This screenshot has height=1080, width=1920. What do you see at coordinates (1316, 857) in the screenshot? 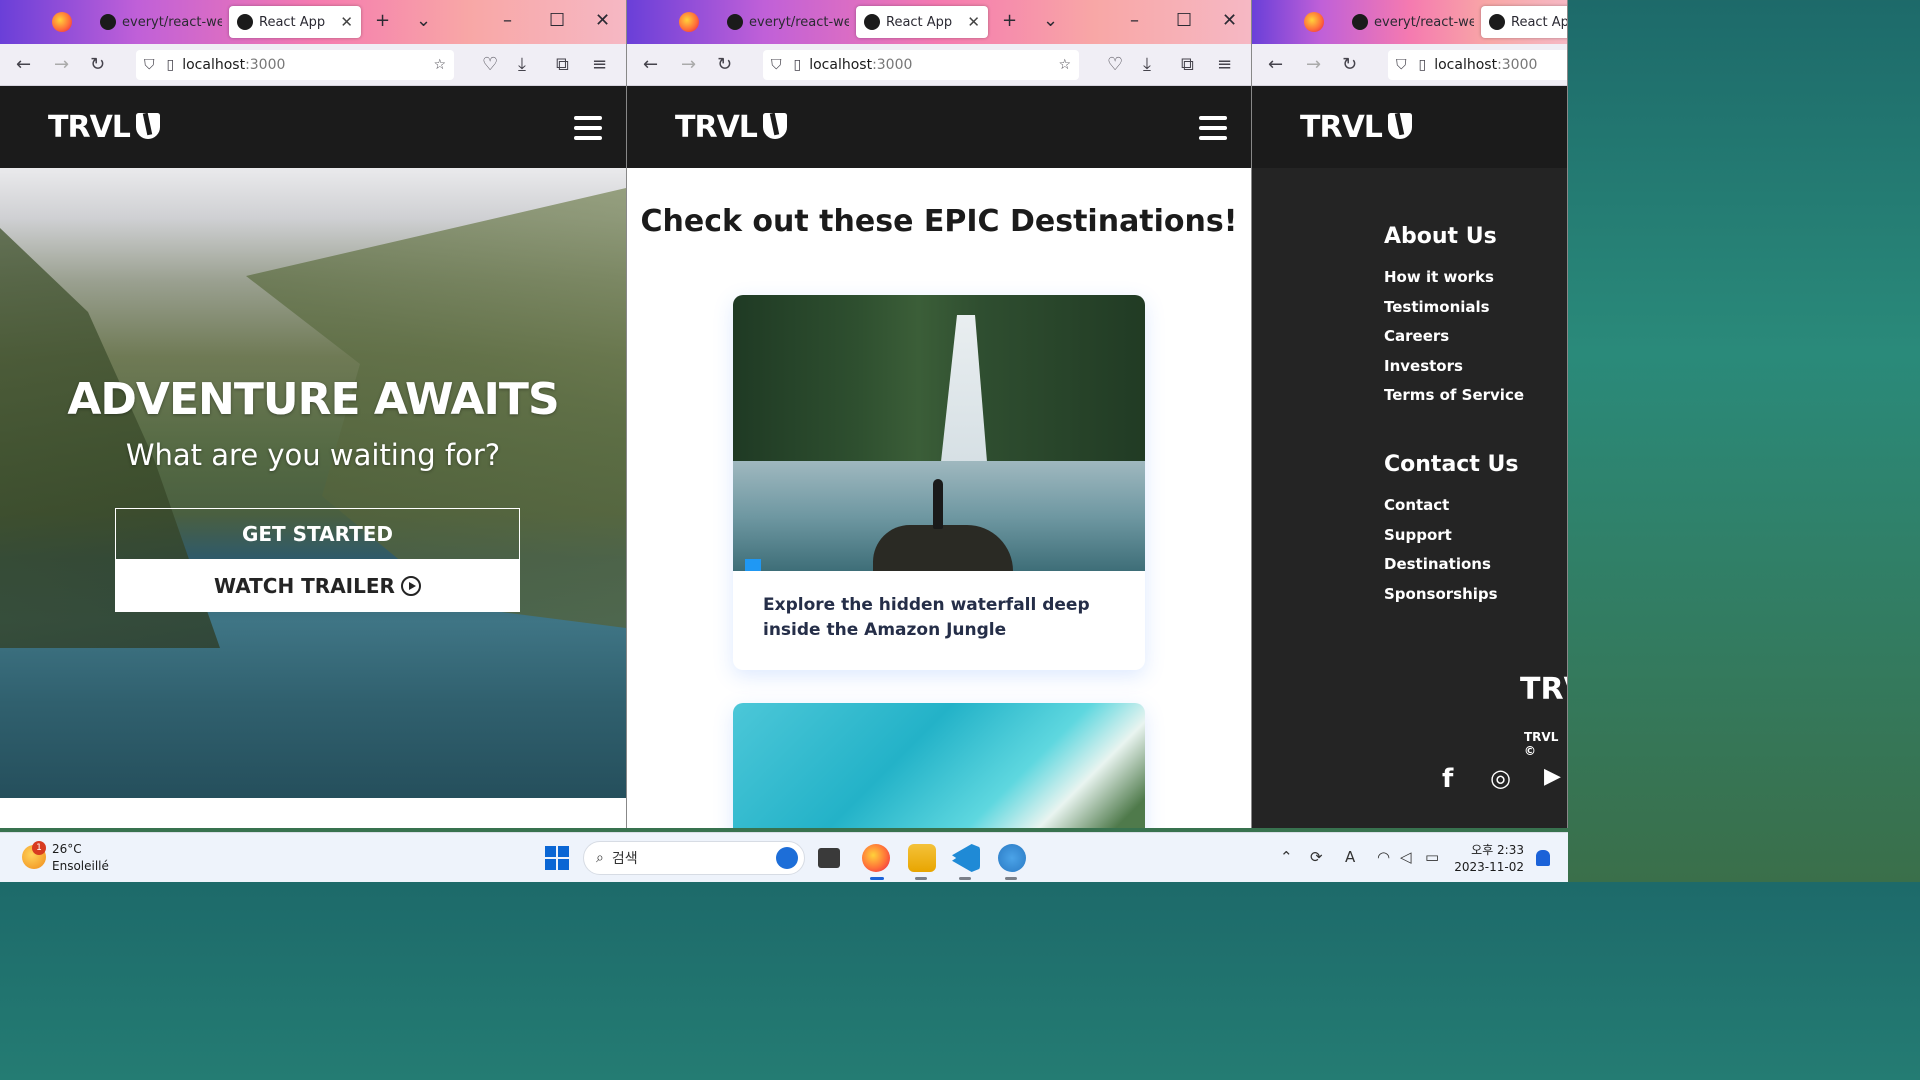
I see `sync-icon: ⟳` at bounding box center [1316, 857].